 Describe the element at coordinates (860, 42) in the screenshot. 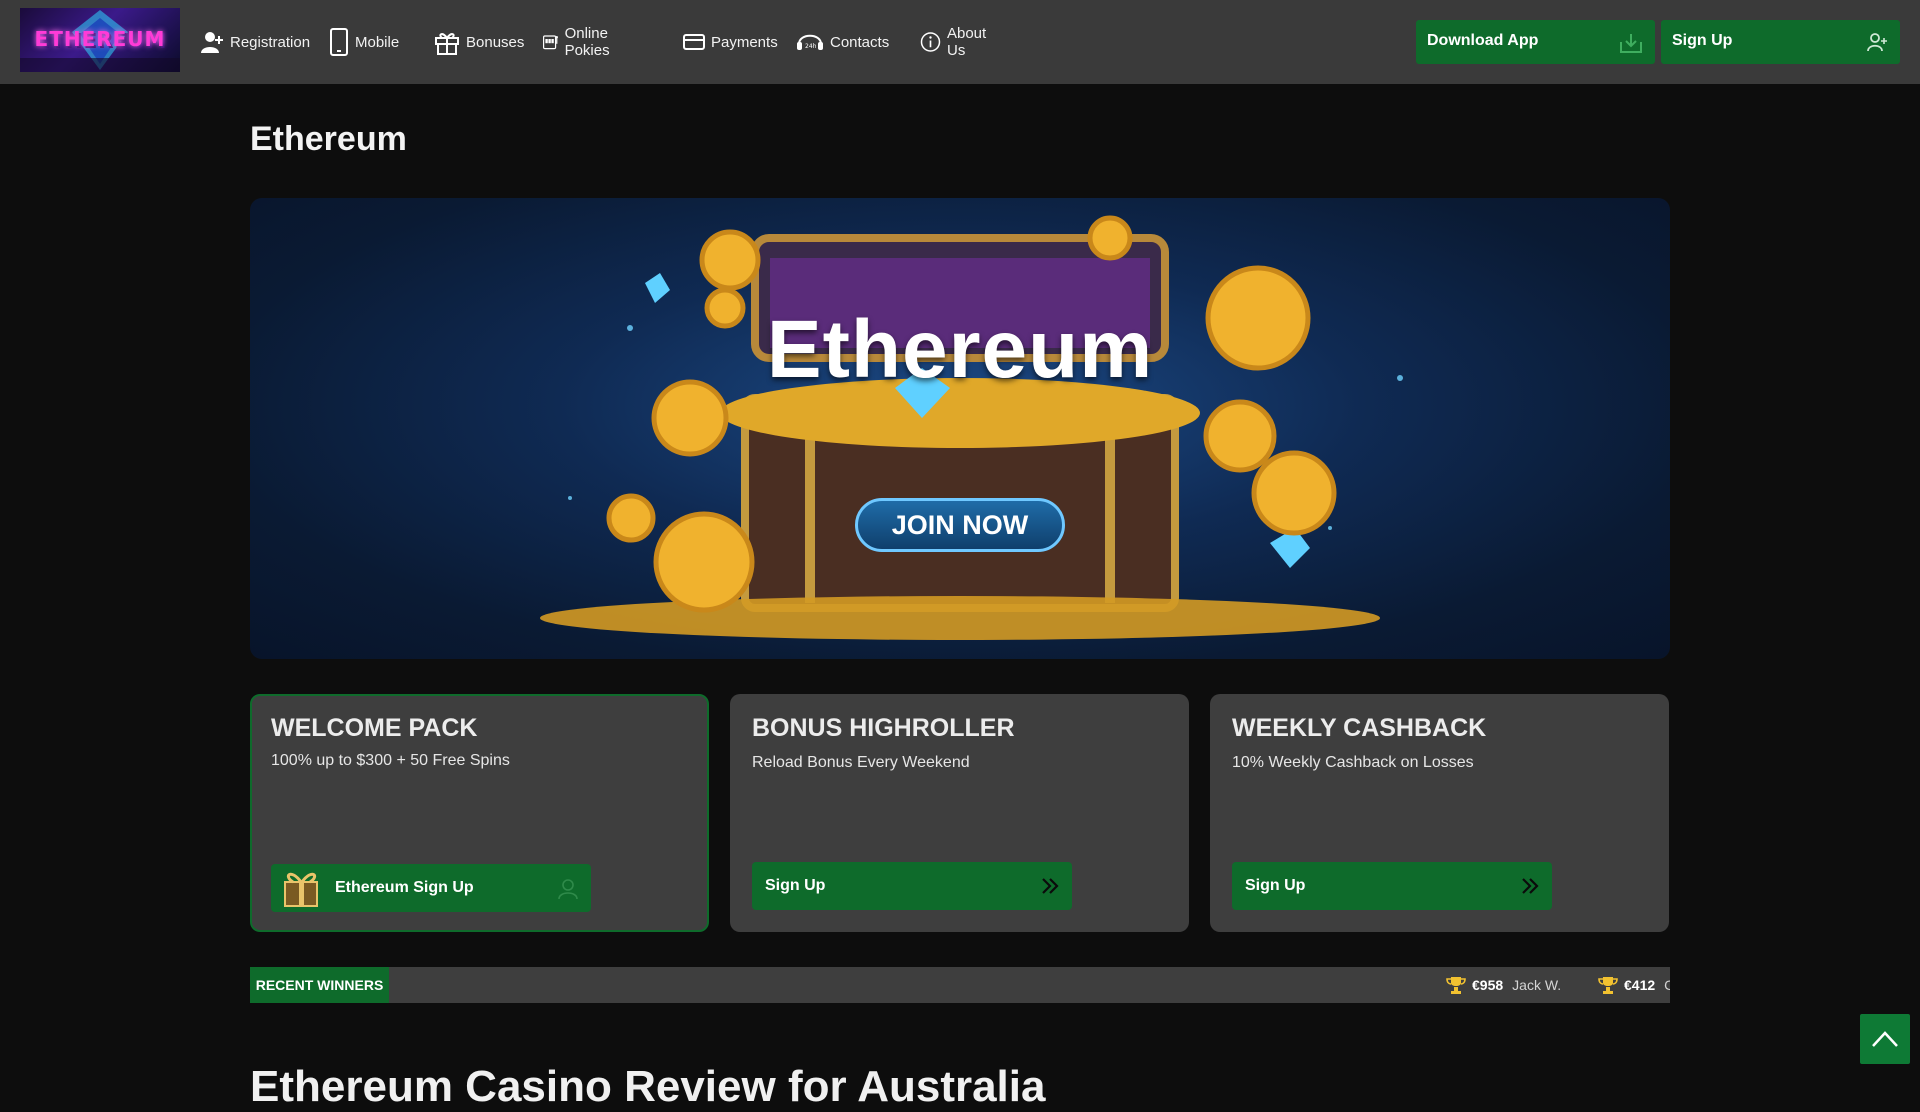

I see `nav-contacts-label: Contacts` at that location.